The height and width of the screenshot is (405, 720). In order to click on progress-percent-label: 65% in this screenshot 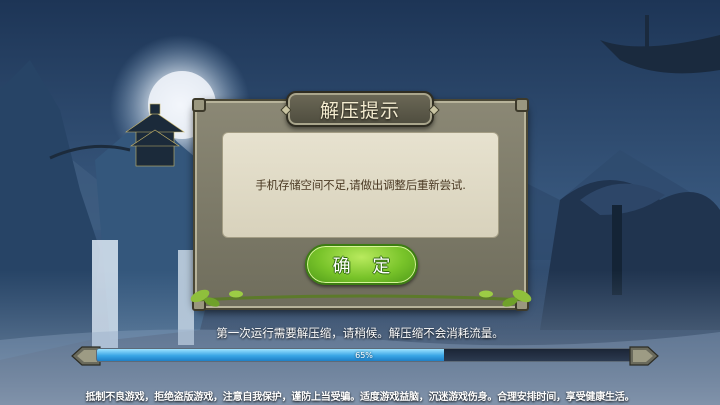, I will do `click(364, 355)`.